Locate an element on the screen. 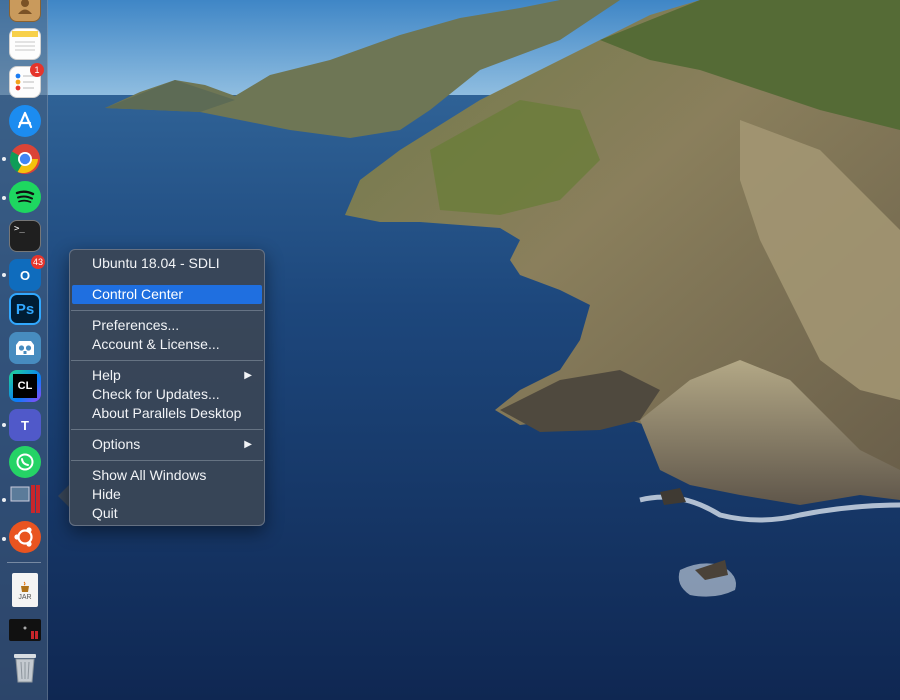  reminders-app-icon: 1 is located at coordinates (26, 80).